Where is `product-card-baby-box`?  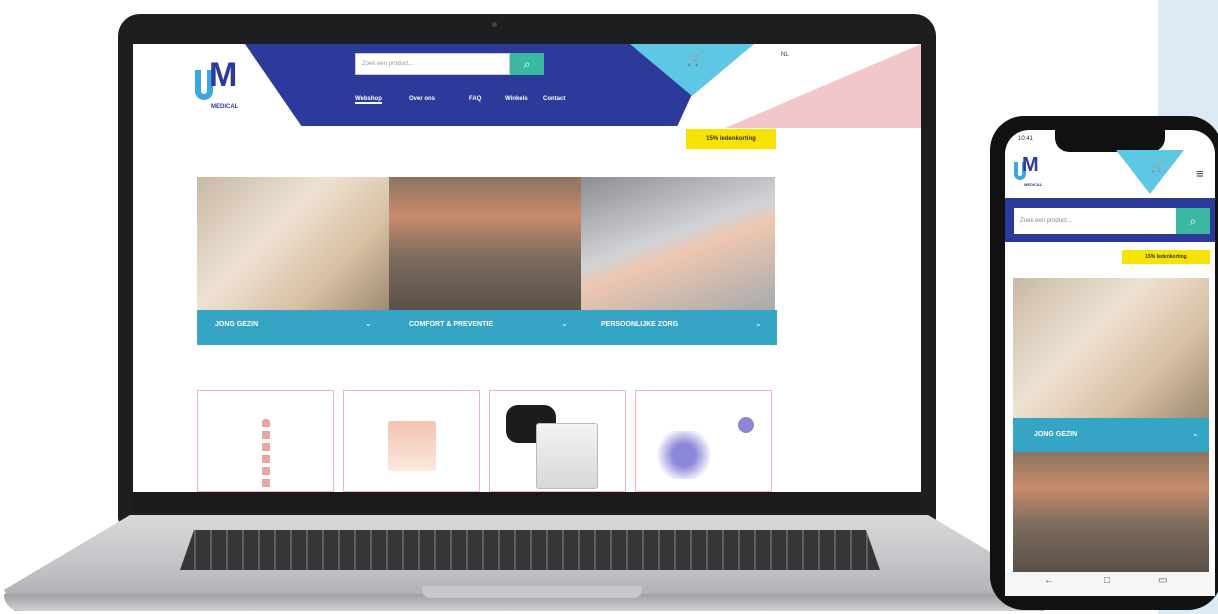
product-card-baby-box is located at coordinates (411, 441).